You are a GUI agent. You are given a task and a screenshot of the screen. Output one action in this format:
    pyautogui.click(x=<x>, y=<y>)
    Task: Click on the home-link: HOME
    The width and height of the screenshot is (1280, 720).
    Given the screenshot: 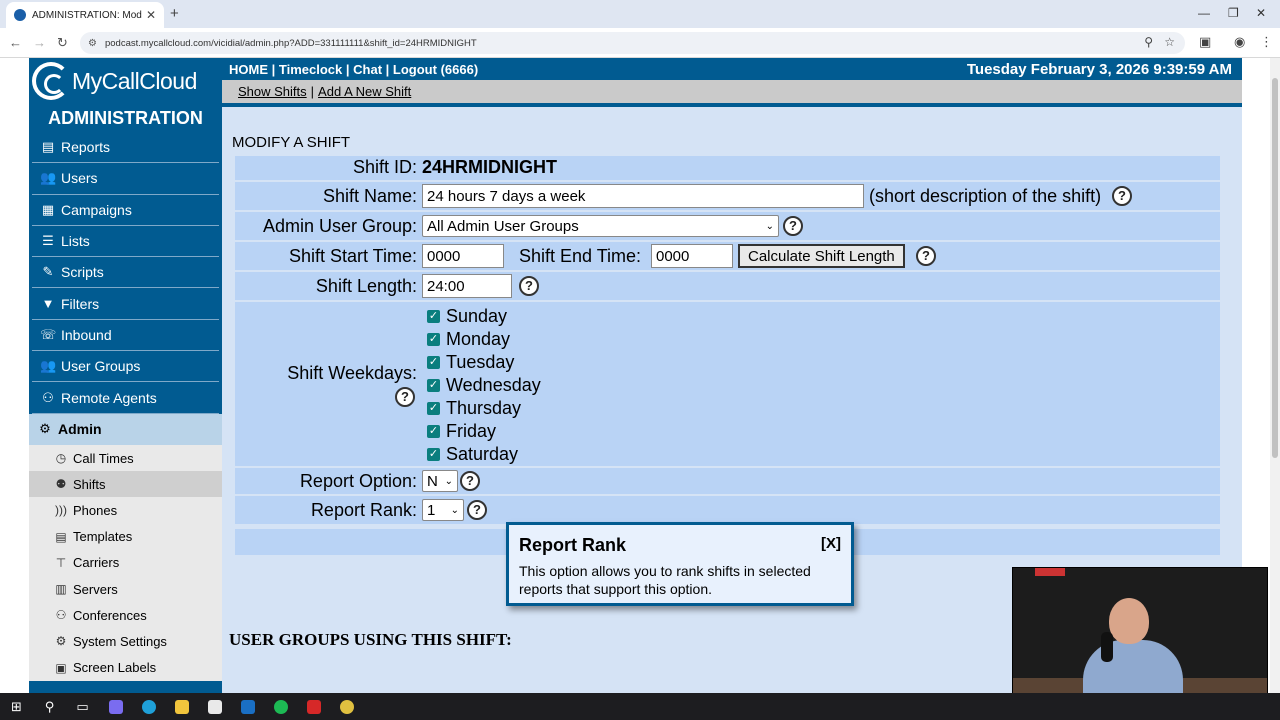 What is the action you would take?
    pyautogui.click(x=248, y=69)
    